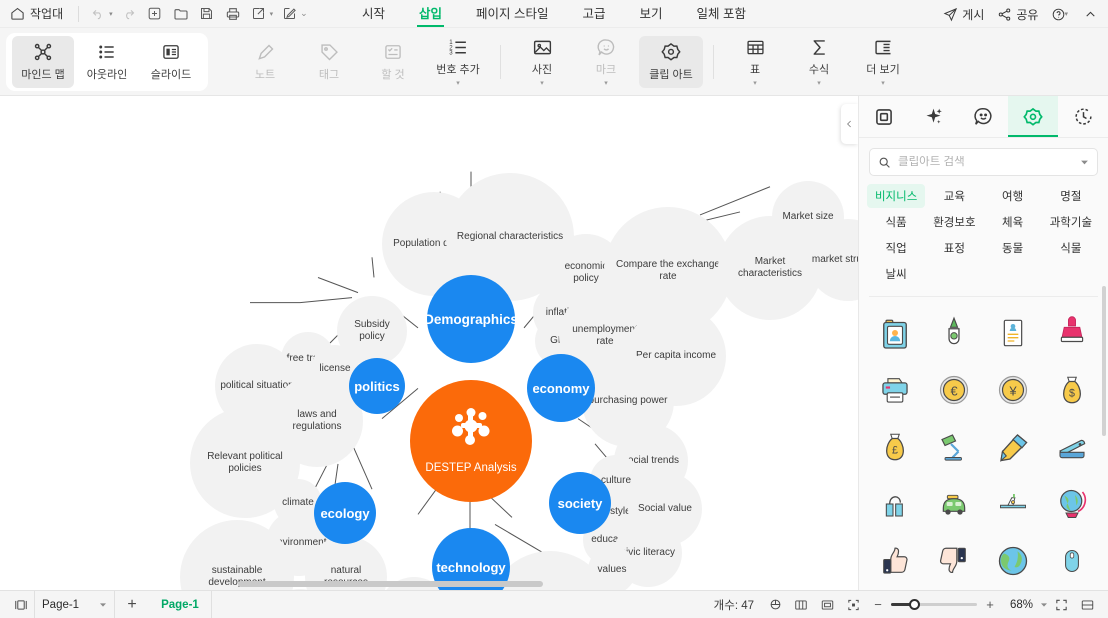 The height and width of the screenshot is (618, 1108). I want to click on printer-clipart, so click(894, 389).